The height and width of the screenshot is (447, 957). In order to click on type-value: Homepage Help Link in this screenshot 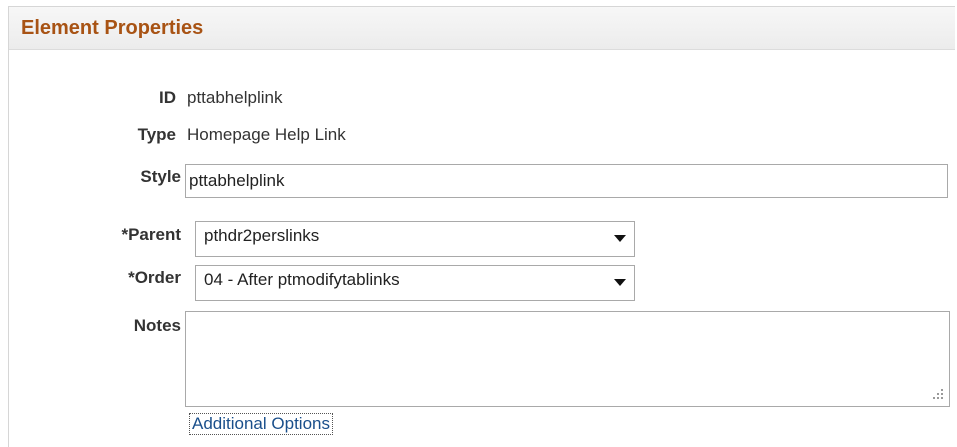, I will do `click(266, 134)`.